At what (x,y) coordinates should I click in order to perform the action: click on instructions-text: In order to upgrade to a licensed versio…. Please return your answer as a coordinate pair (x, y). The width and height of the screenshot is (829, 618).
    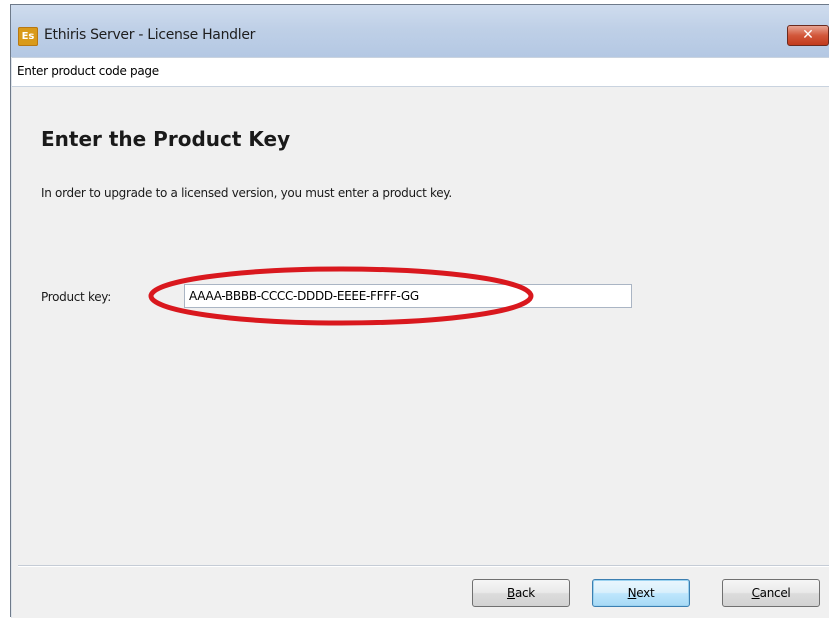
    Looking at the image, I should click on (246, 193).